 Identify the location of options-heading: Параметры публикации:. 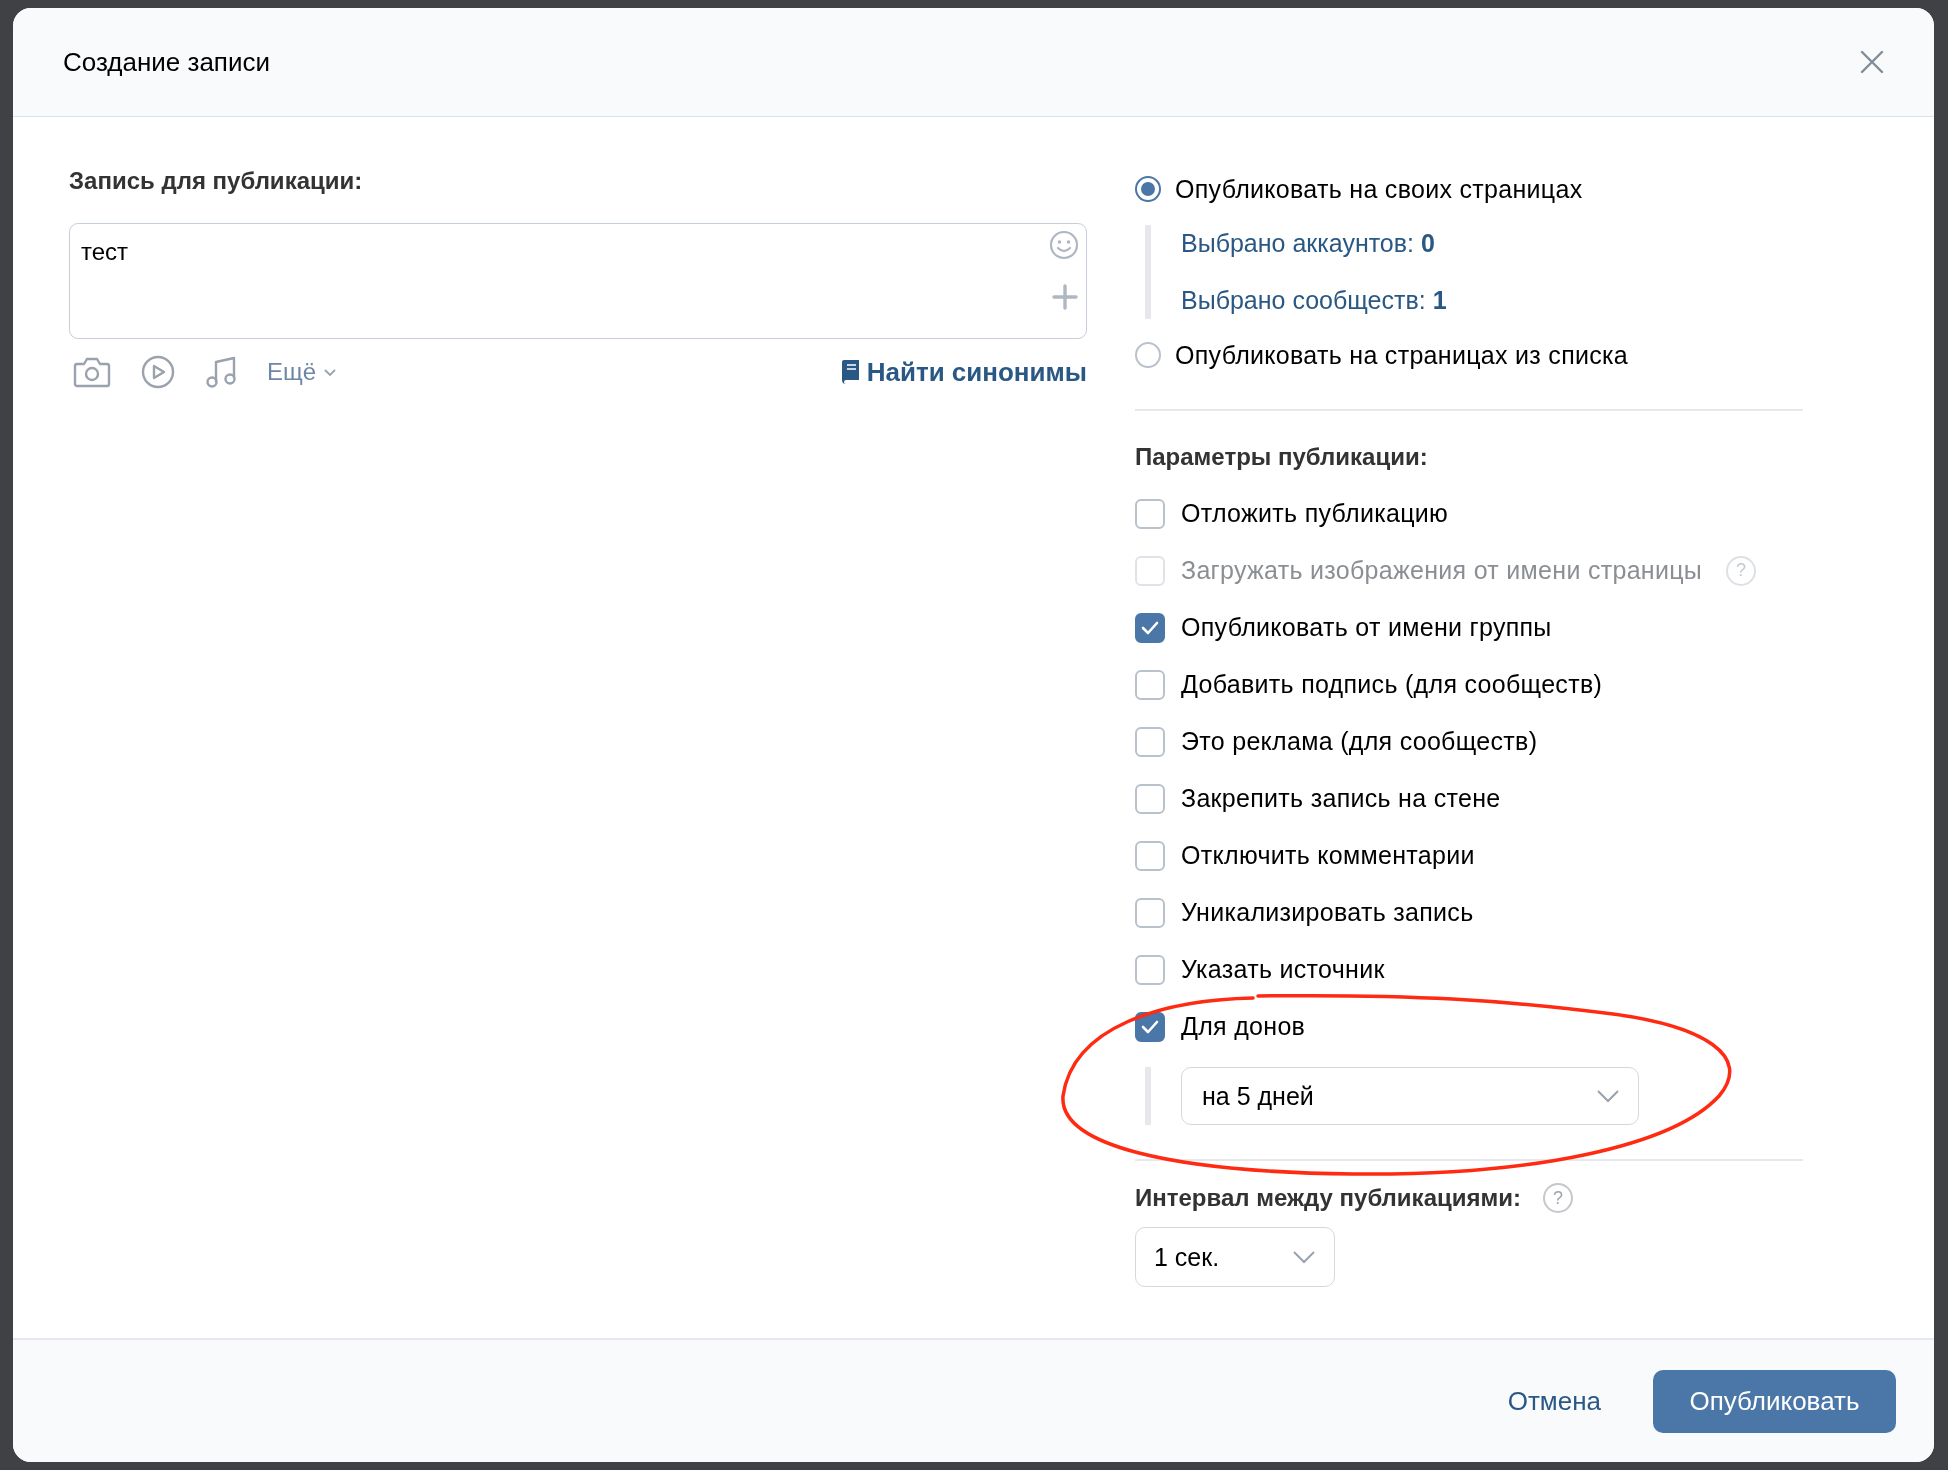
(1282, 457).